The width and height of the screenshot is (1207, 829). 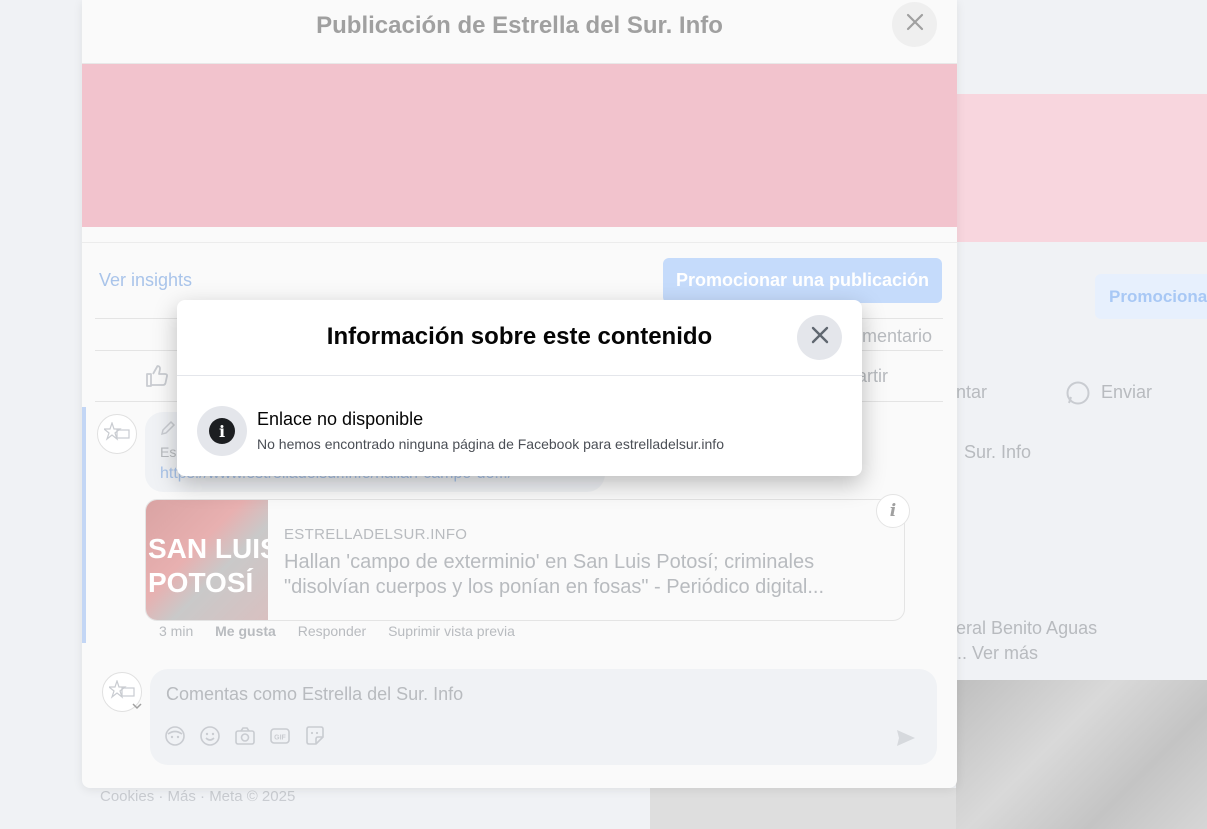 I want to click on avatar, so click(x=117, y=434).